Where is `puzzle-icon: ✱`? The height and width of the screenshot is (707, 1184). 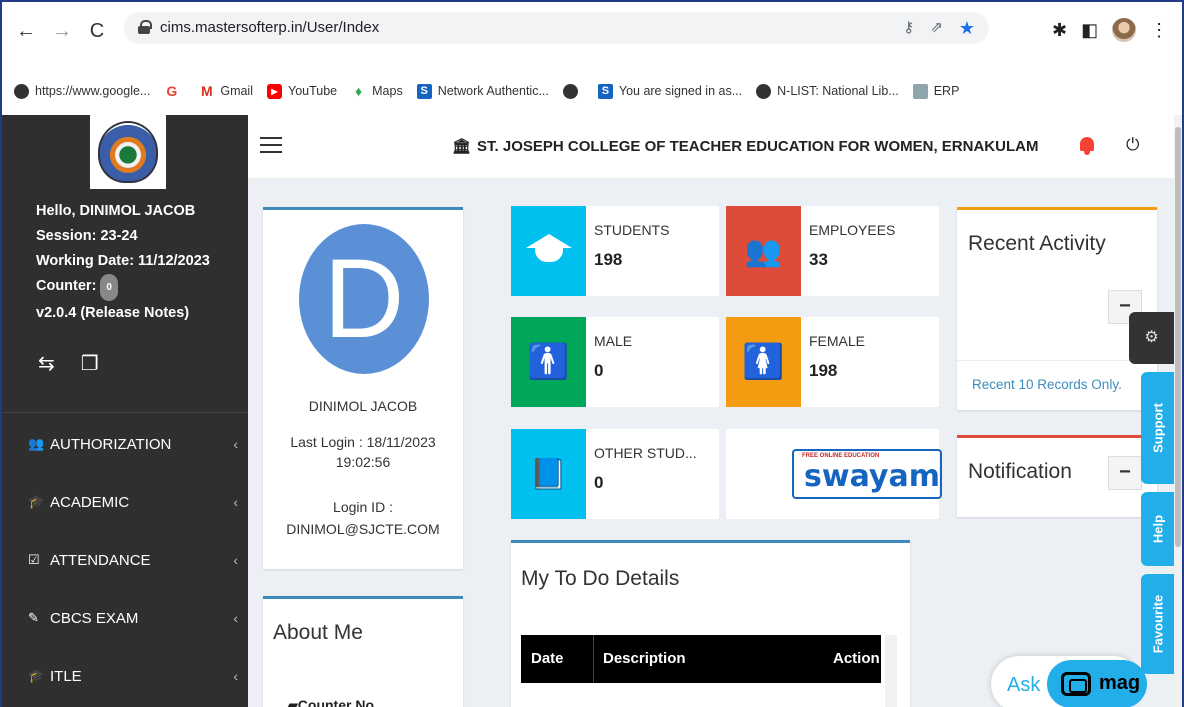 puzzle-icon: ✱ is located at coordinates (1059, 30).